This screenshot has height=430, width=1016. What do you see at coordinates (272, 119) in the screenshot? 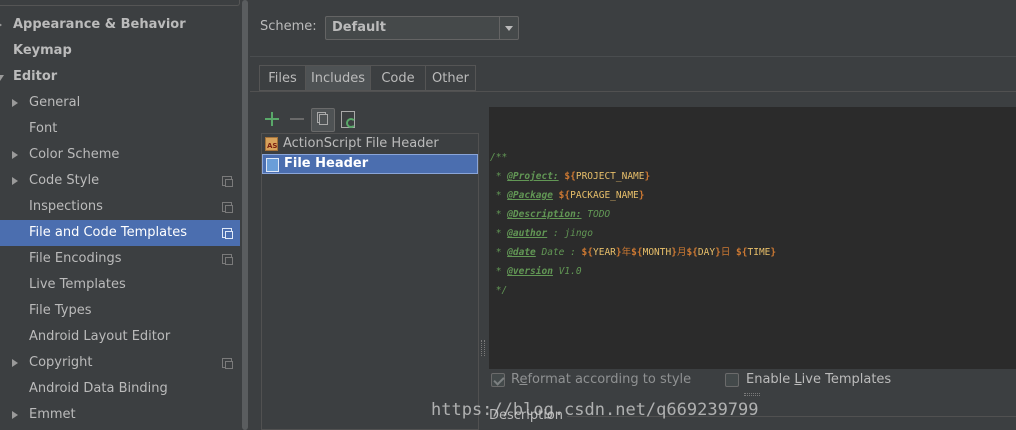
I see `plus-icon` at bounding box center [272, 119].